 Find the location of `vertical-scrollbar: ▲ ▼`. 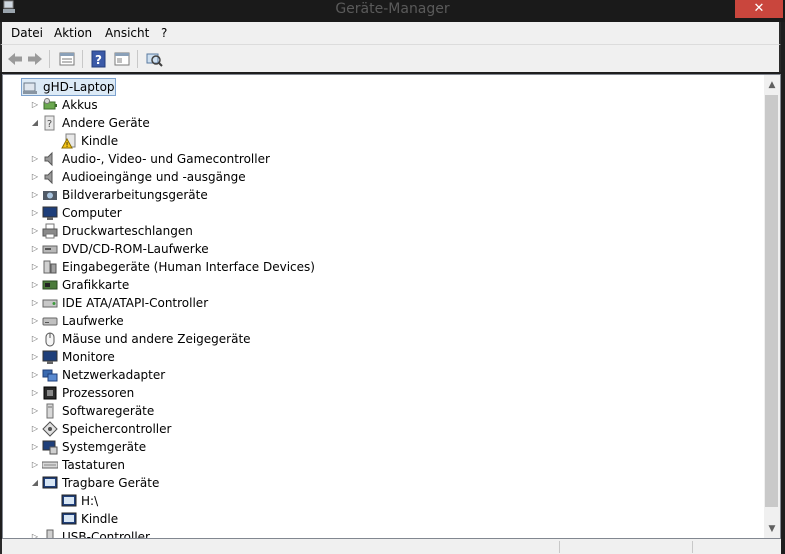

vertical-scrollbar: ▲ ▼ is located at coordinates (772, 306).